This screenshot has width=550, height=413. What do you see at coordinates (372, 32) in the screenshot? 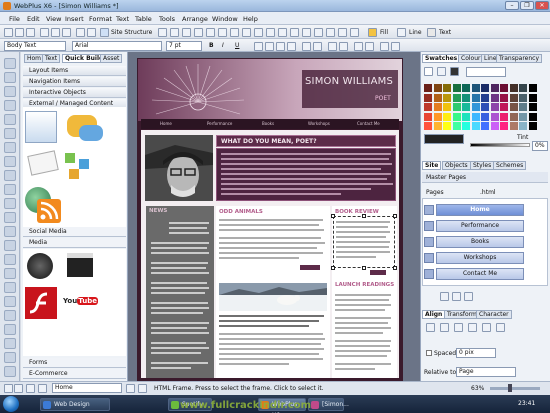
I see `fill-icon` at bounding box center [372, 32].